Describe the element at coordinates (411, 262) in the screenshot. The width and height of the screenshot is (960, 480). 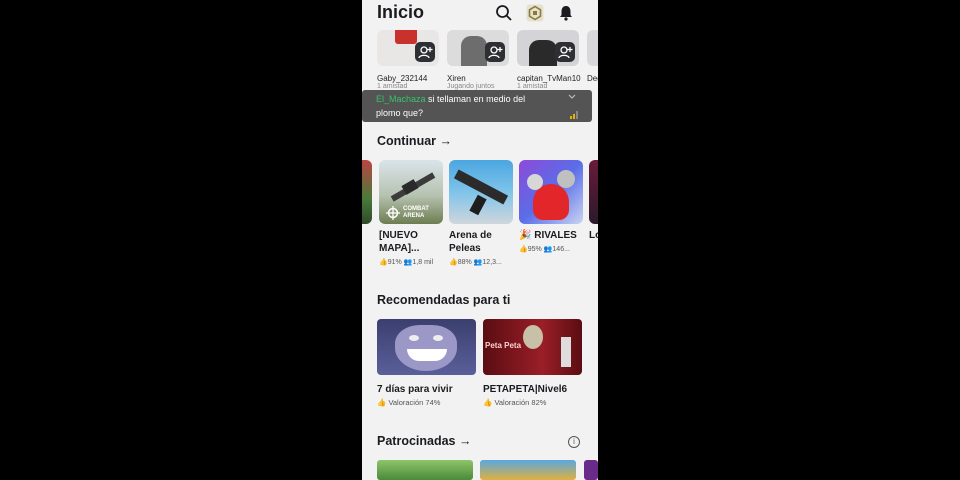
I see `game-stats: 👍91% 👥1,8 mil` at that location.